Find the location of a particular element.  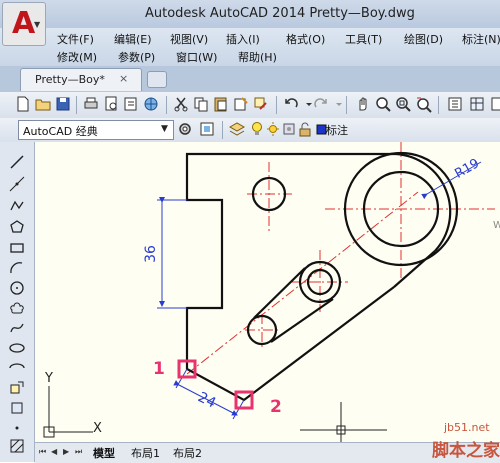

document-tab-bar: Pretty—Boy* × is located at coordinates (250, 79).